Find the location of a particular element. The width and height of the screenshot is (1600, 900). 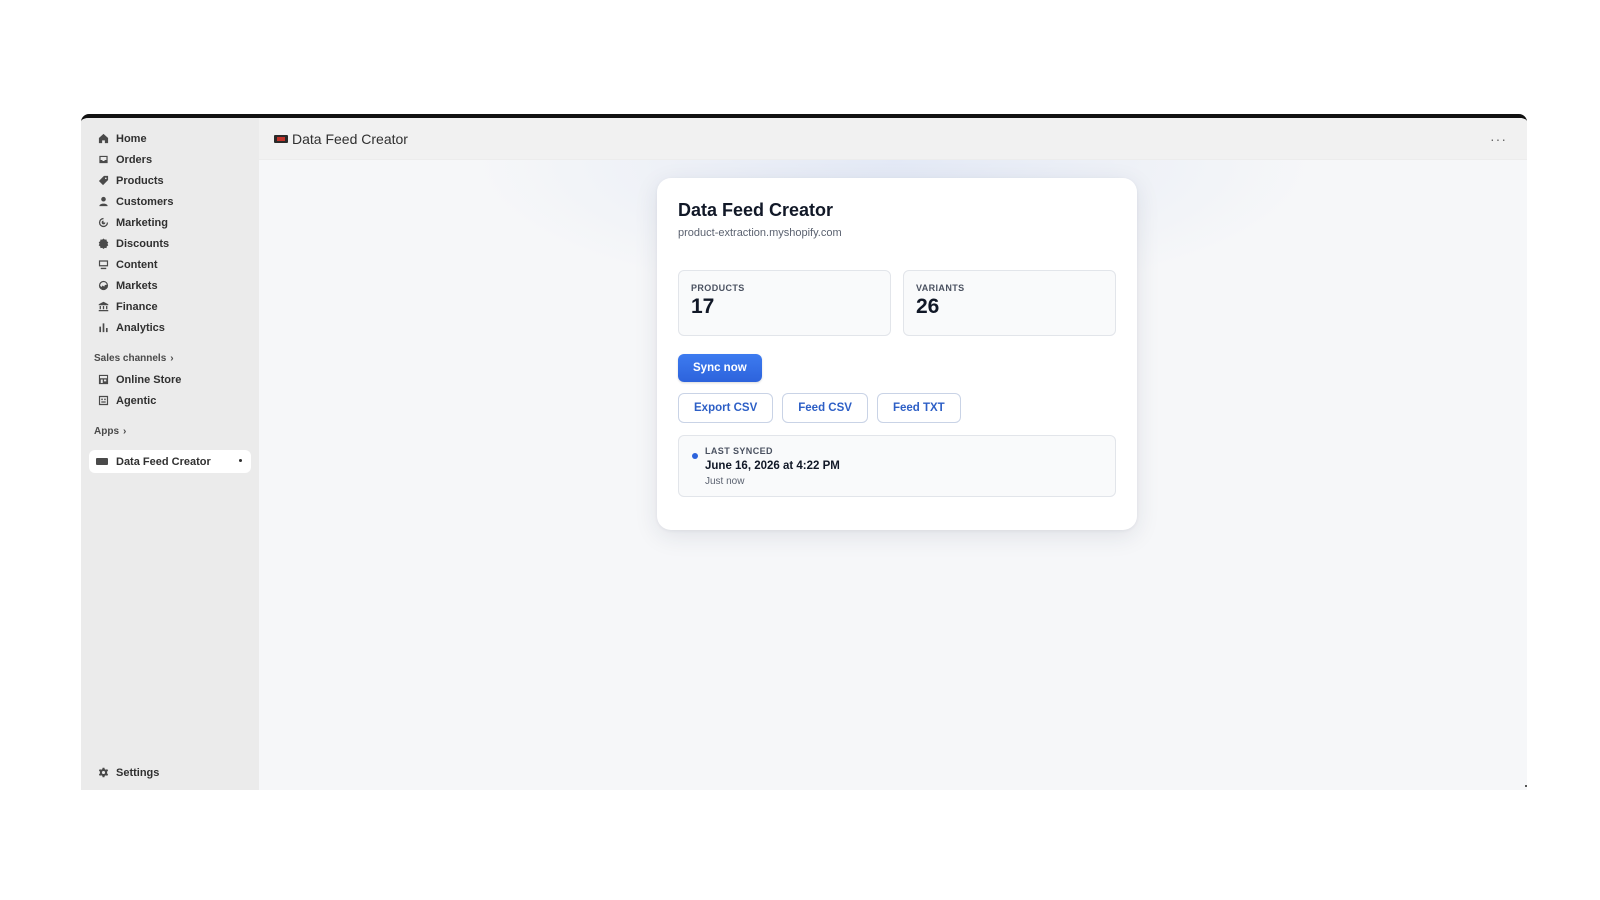

sidebar-item-home: Home is located at coordinates (170, 138).